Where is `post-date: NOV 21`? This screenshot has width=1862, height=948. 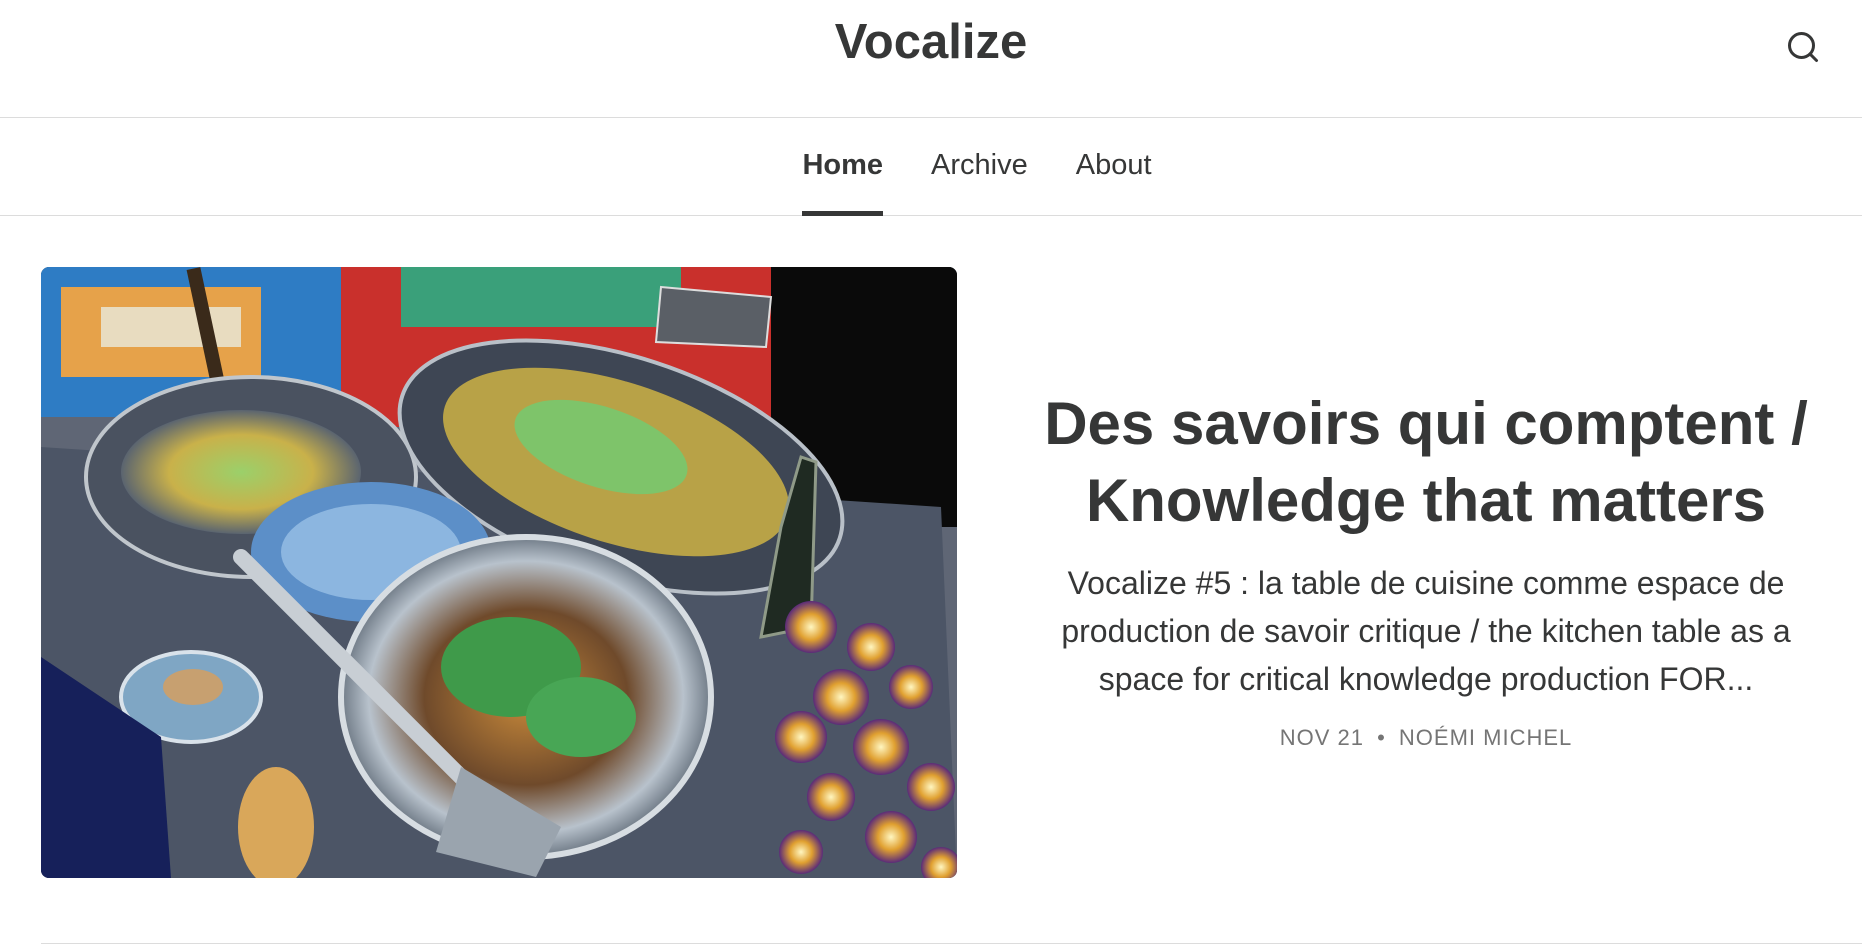
post-date: NOV 21 is located at coordinates (1321, 737).